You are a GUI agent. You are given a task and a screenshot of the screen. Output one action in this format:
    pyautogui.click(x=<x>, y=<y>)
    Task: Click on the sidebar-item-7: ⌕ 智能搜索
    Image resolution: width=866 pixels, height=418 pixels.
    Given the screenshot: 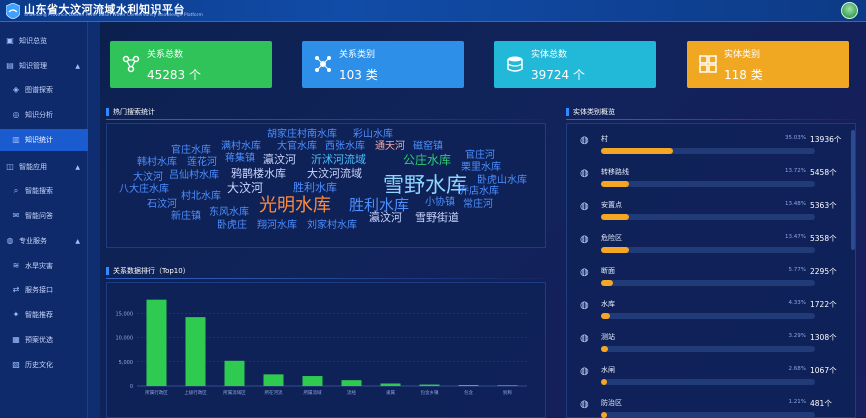 What is the action you would take?
    pyautogui.click(x=44, y=191)
    